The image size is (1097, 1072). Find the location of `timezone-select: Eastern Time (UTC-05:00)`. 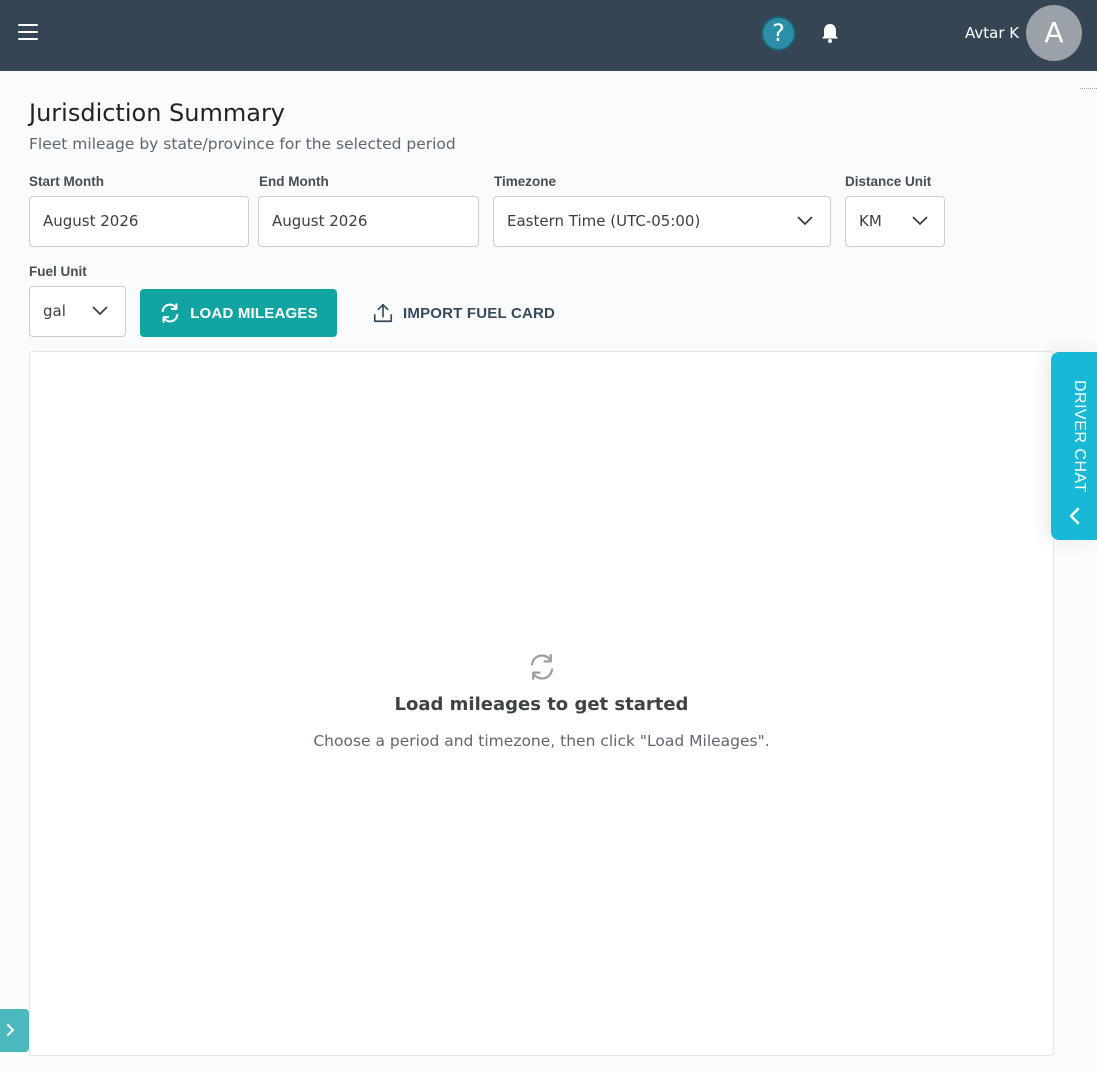

timezone-select: Eastern Time (UTC-05:00) is located at coordinates (662, 221).